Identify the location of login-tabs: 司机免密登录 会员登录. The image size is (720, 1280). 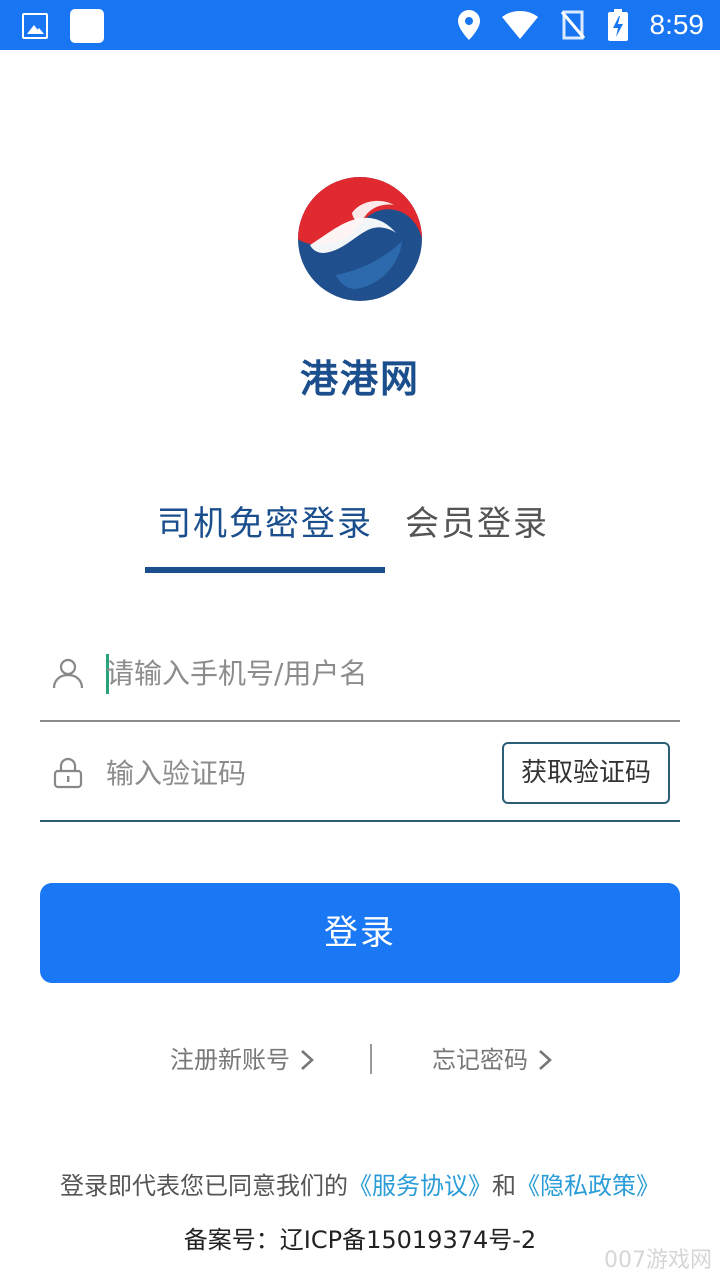
(360, 537).